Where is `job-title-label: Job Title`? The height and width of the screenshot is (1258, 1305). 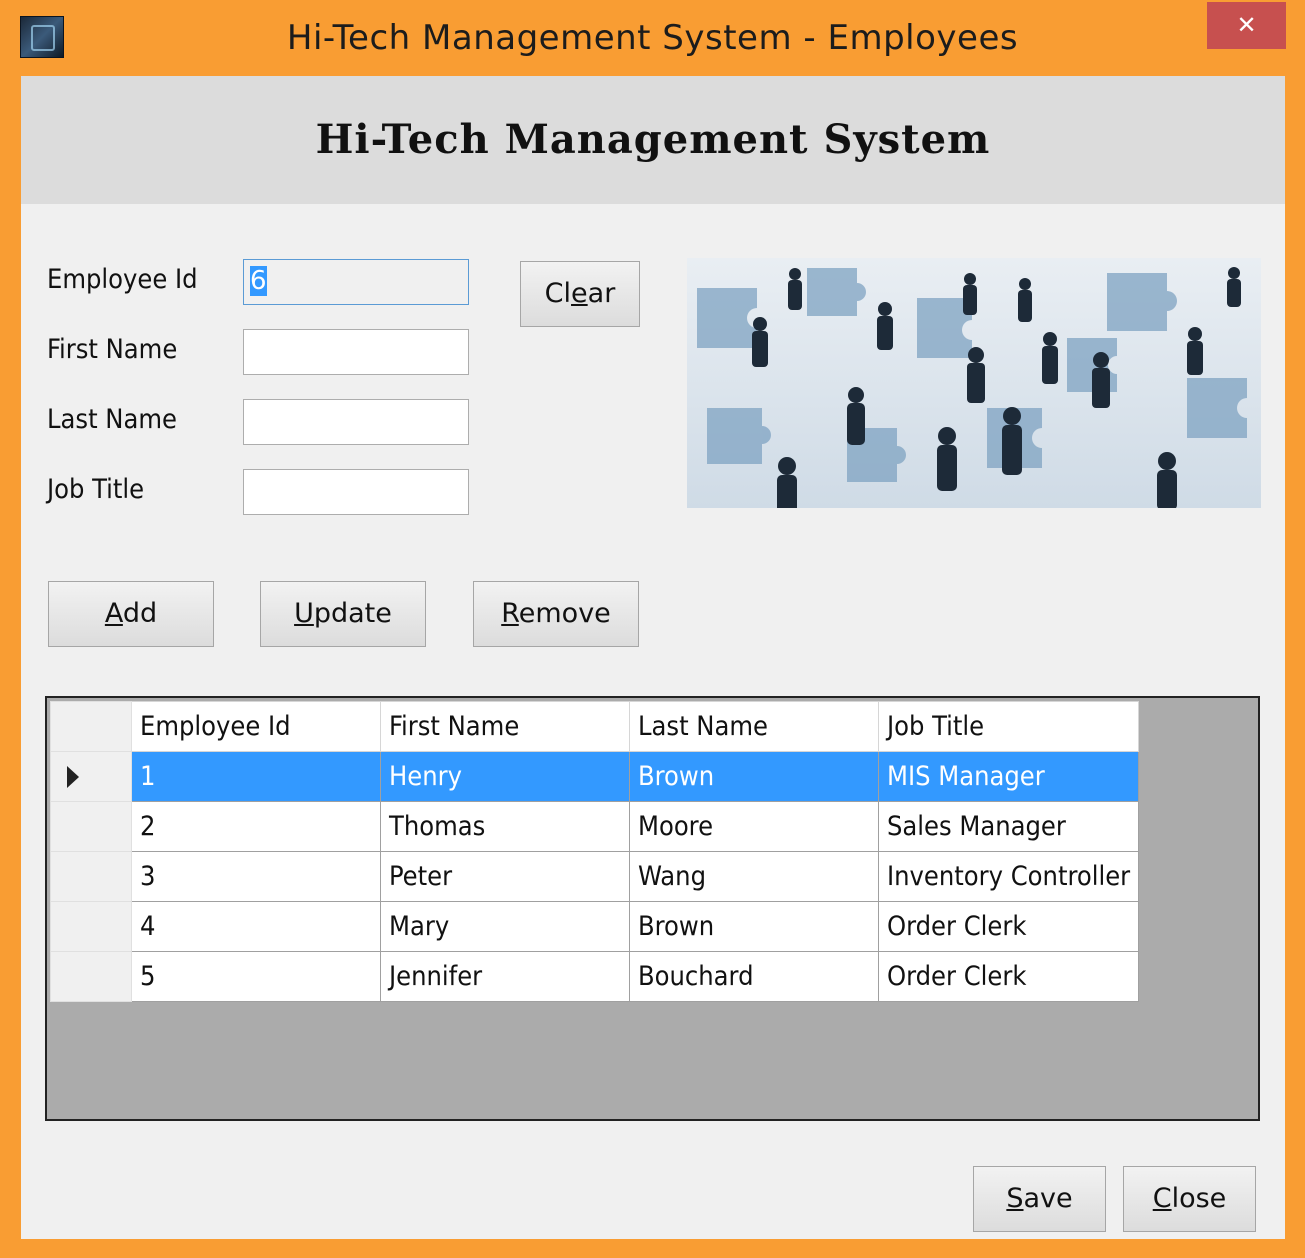
job-title-label: Job Title is located at coordinates (96, 489).